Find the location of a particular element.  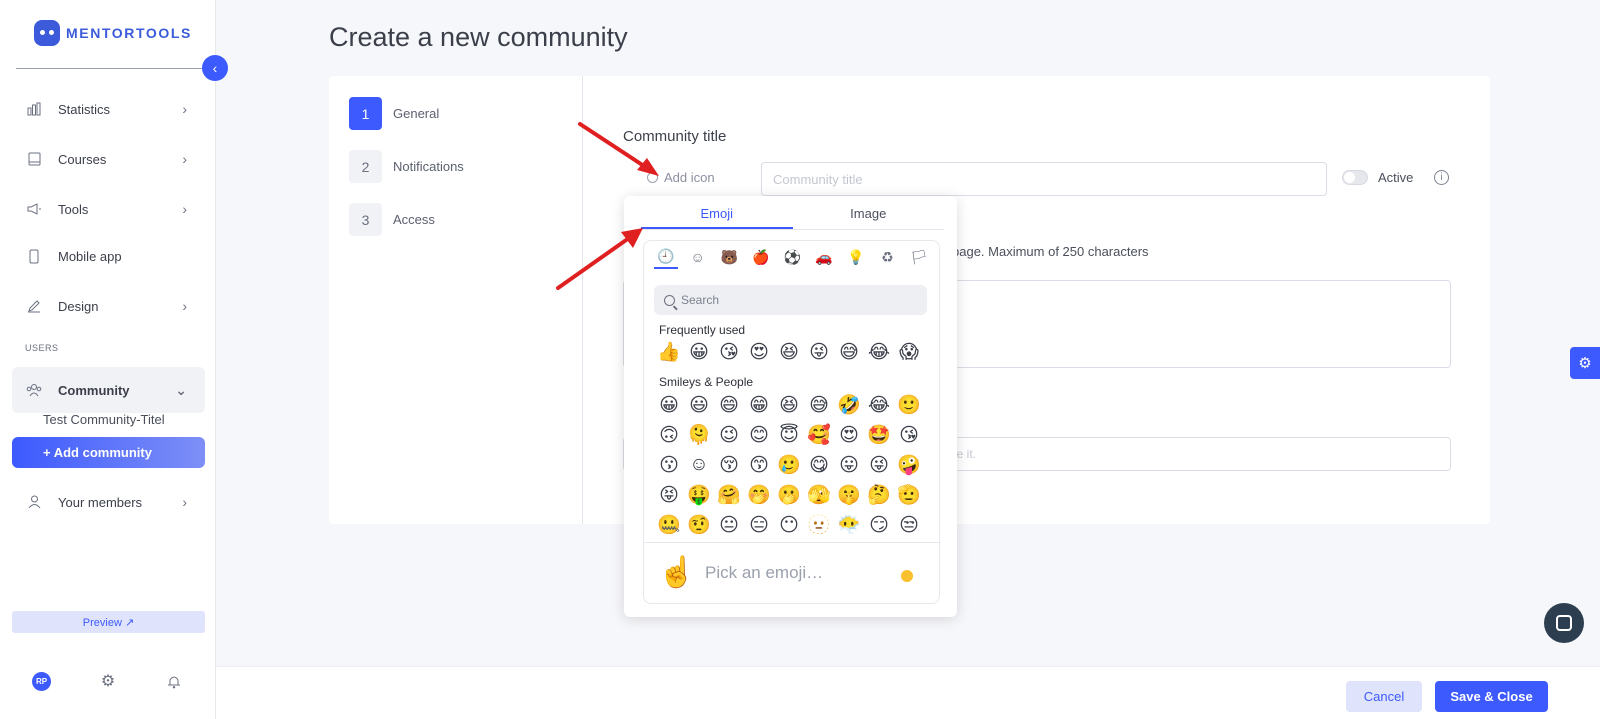

emoji-option: 🫠 is located at coordinates (699, 435).